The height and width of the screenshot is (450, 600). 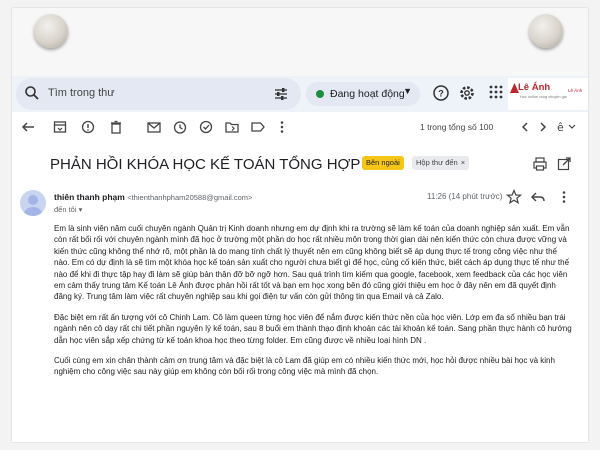 What do you see at coordinates (117, 128) in the screenshot?
I see `delete-icon` at bounding box center [117, 128].